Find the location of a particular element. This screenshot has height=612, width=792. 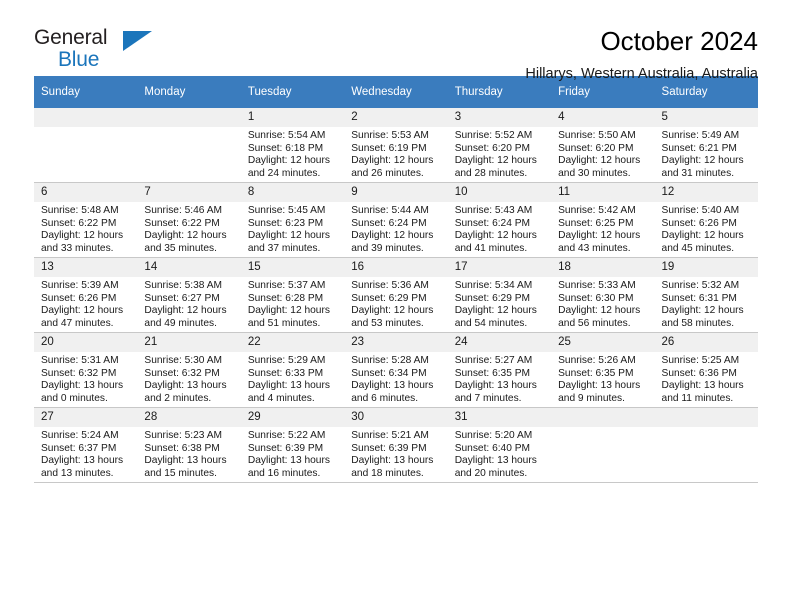

daylight-text-line2: and 28 minutes. is located at coordinates (491, 173).